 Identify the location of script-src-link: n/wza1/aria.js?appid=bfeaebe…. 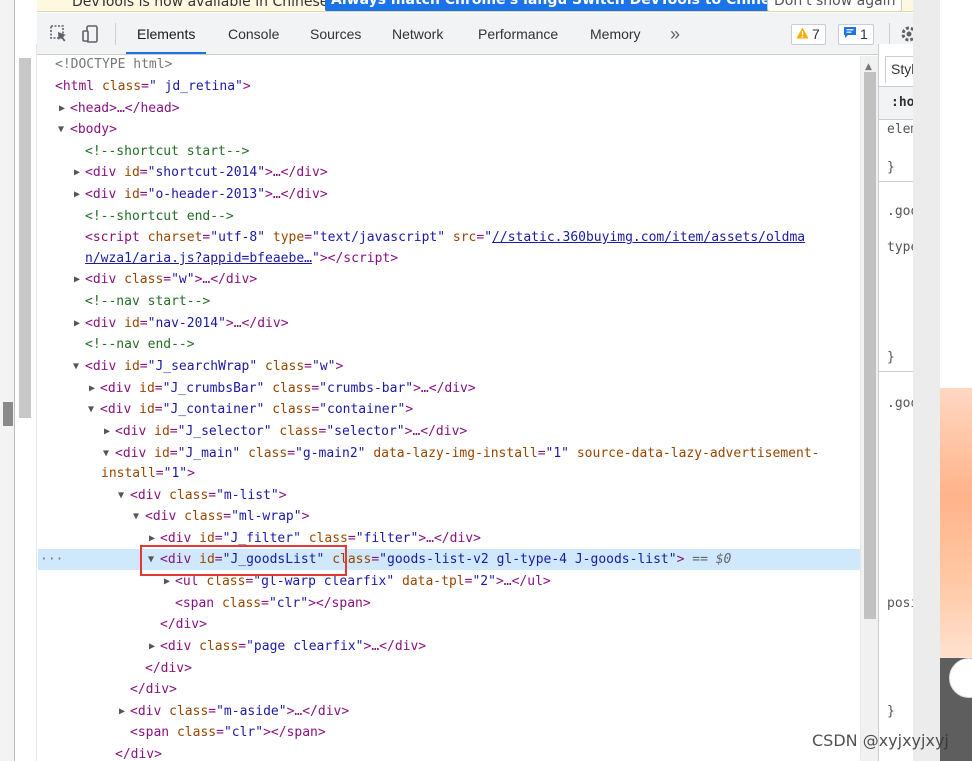
(198, 258).